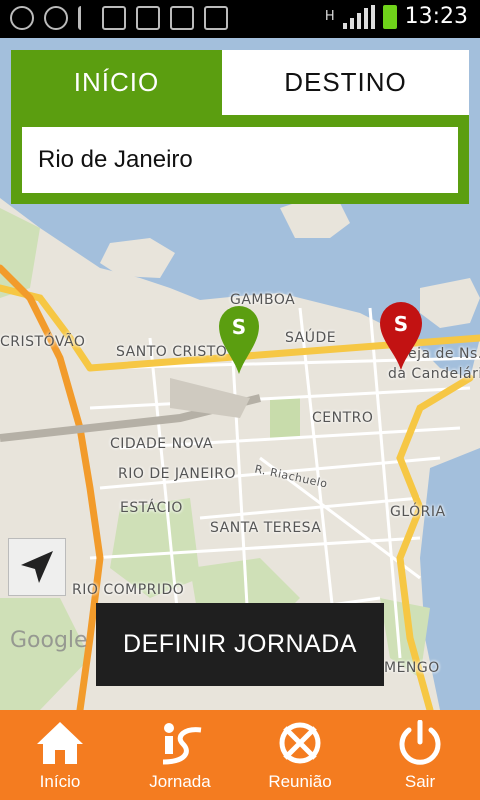  Describe the element at coordinates (49, 640) in the screenshot. I see `google-logo: Google` at that location.